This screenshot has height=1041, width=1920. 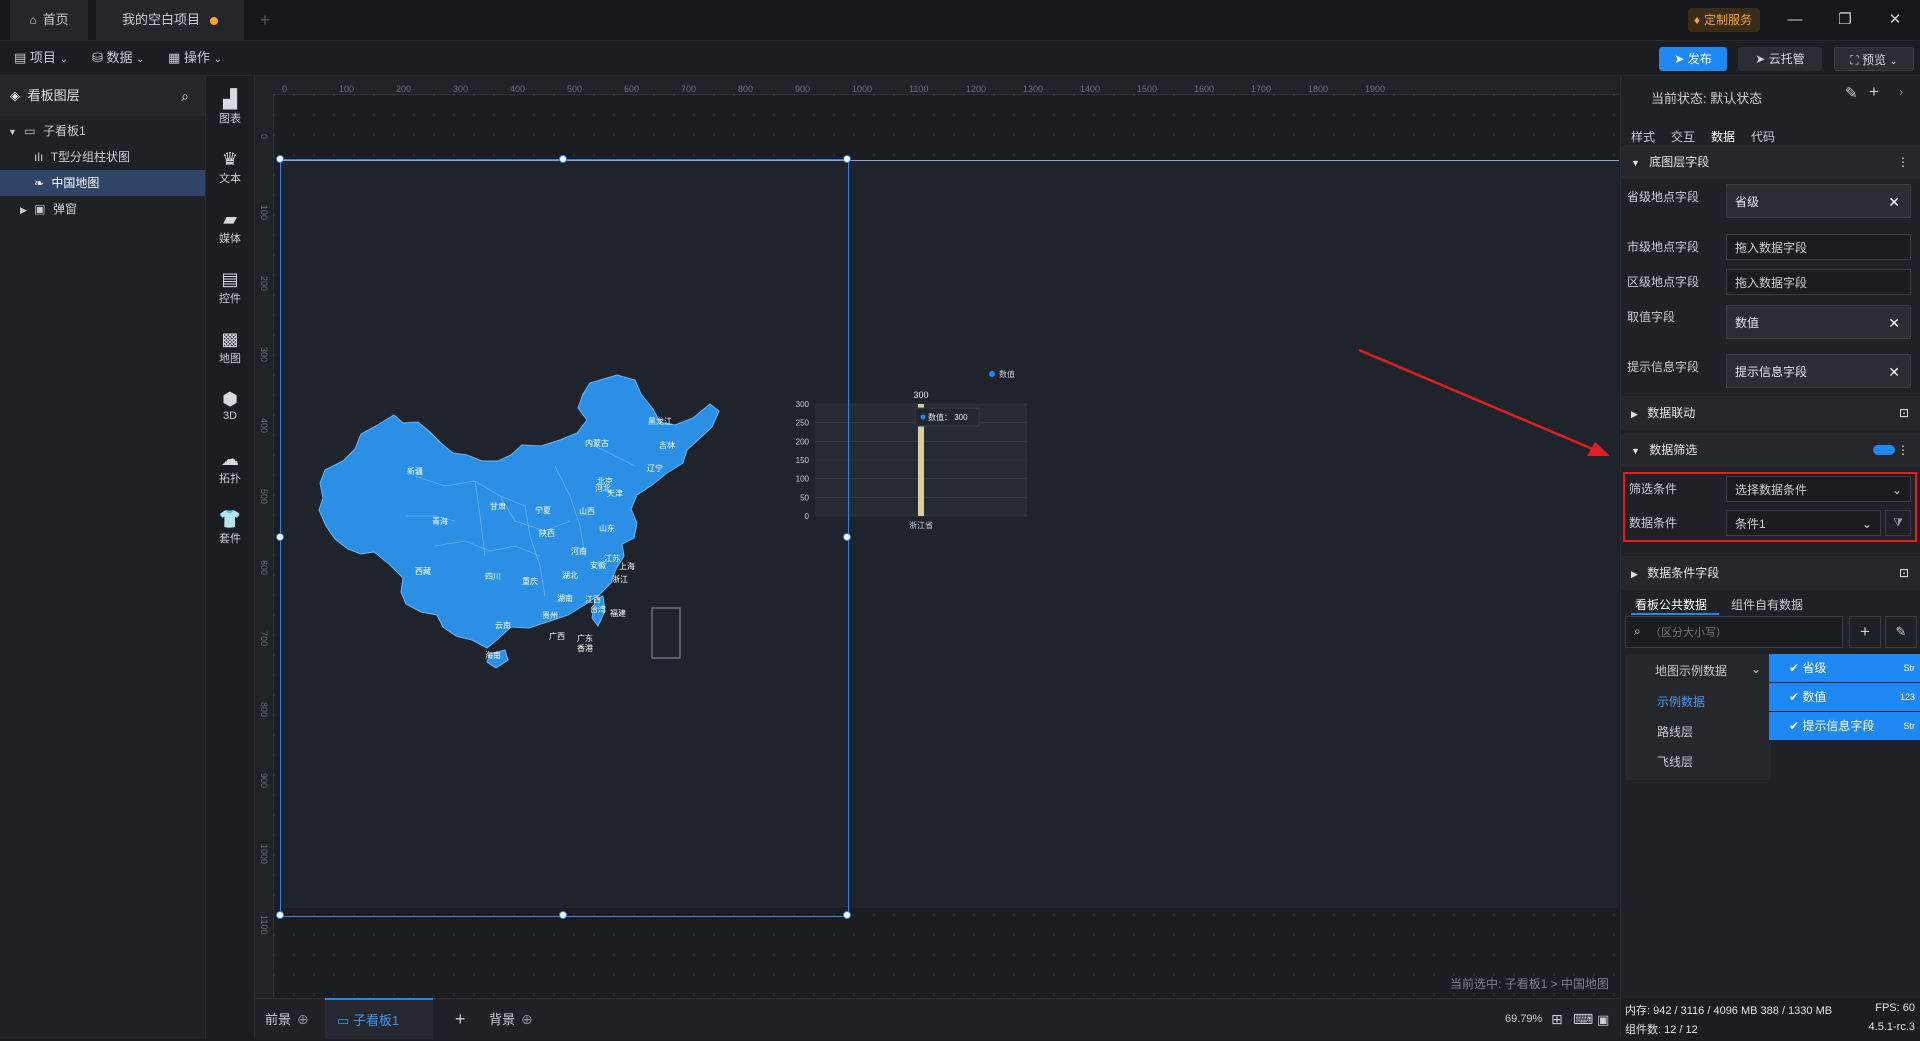 What do you see at coordinates (1770, 450) in the screenshot?
I see `section-data-filter: ▼ 数据筛选 ⋮` at bounding box center [1770, 450].